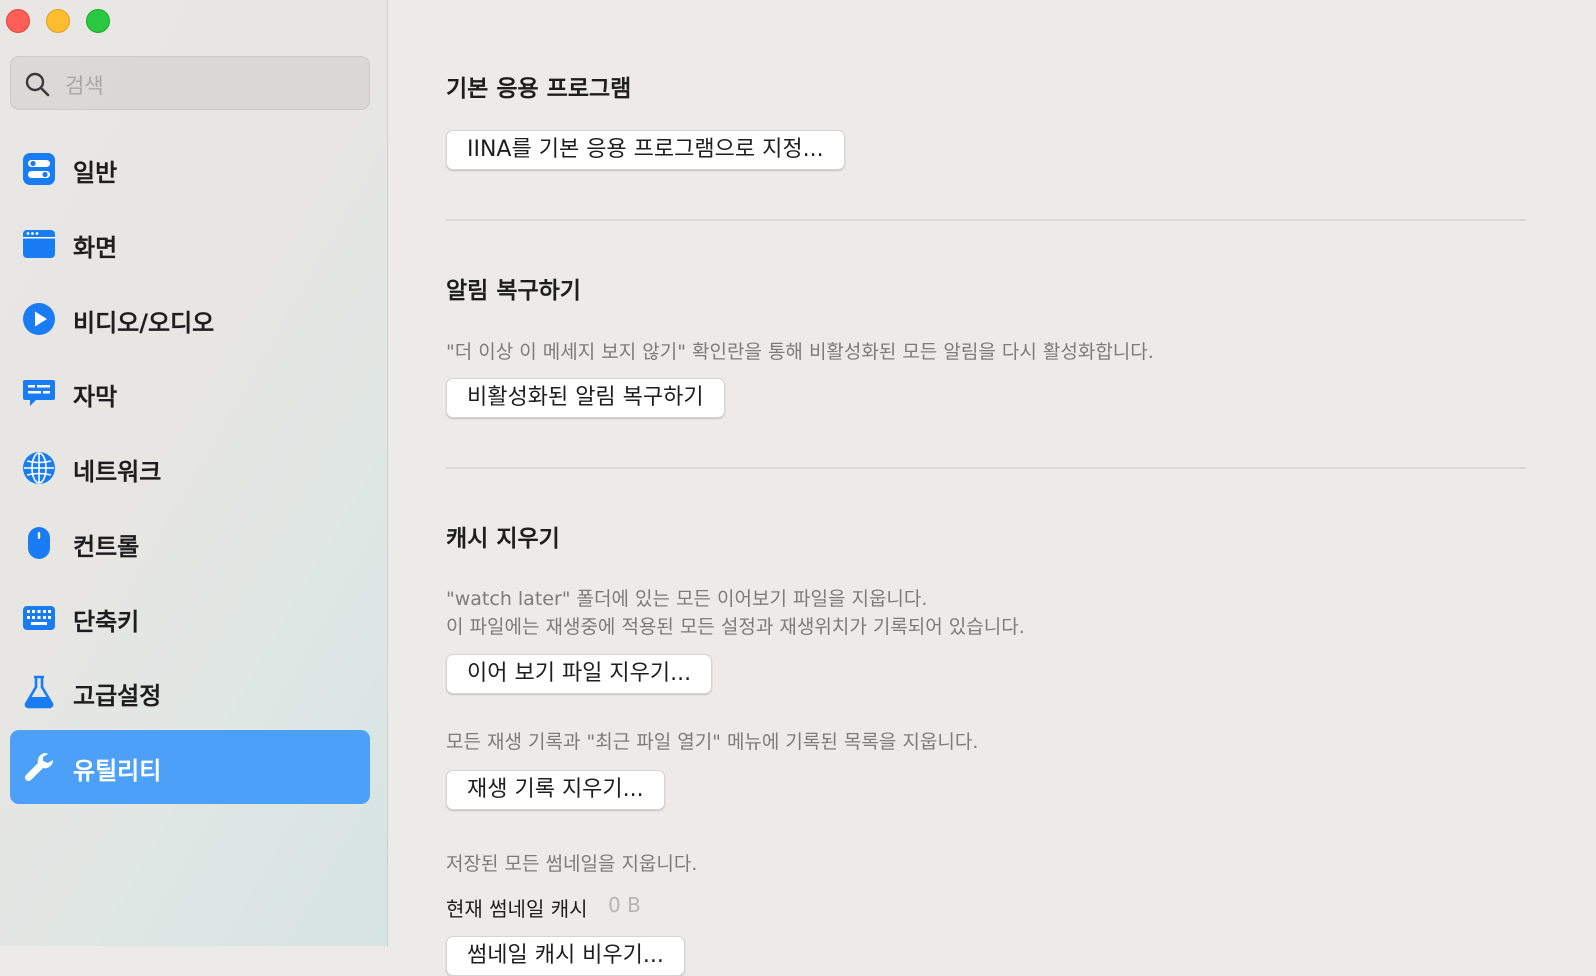  Describe the element at coordinates (513, 291) in the screenshot. I see `section-title-restore-alerts: 알림 복구하기` at that location.